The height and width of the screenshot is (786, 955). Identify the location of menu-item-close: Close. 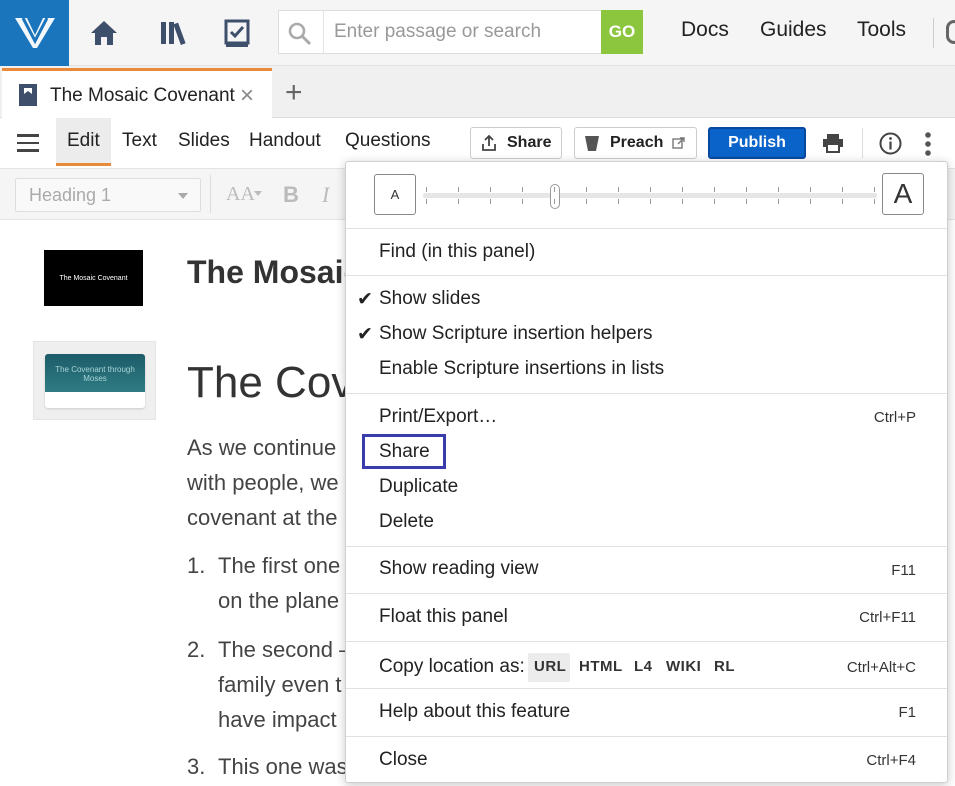
(403, 760).